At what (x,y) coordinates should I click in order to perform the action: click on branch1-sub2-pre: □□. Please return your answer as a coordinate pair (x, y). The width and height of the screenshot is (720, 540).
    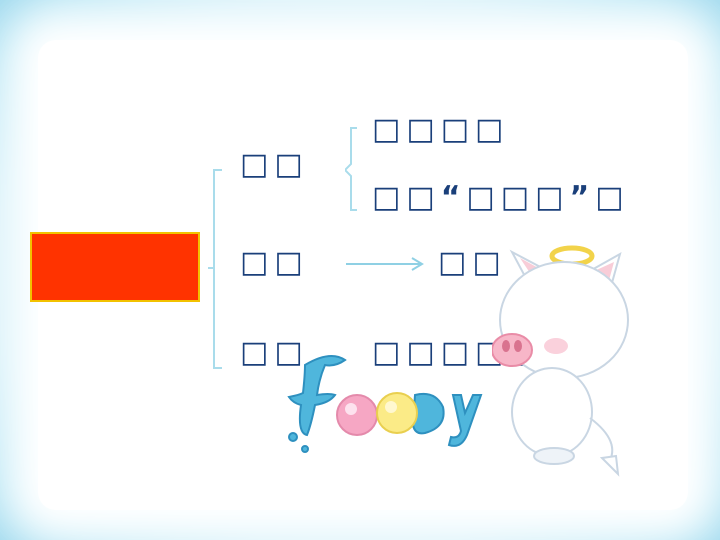
    Looking at the image, I should click on (406, 197).